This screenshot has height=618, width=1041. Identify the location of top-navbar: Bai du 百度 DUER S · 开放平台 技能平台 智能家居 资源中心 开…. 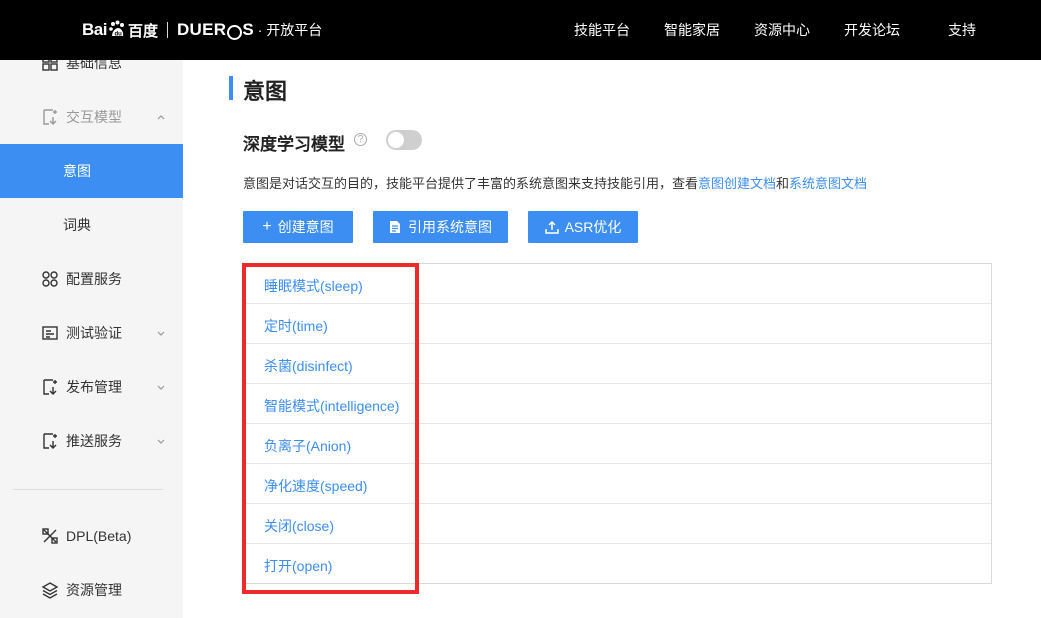
(520, 30).